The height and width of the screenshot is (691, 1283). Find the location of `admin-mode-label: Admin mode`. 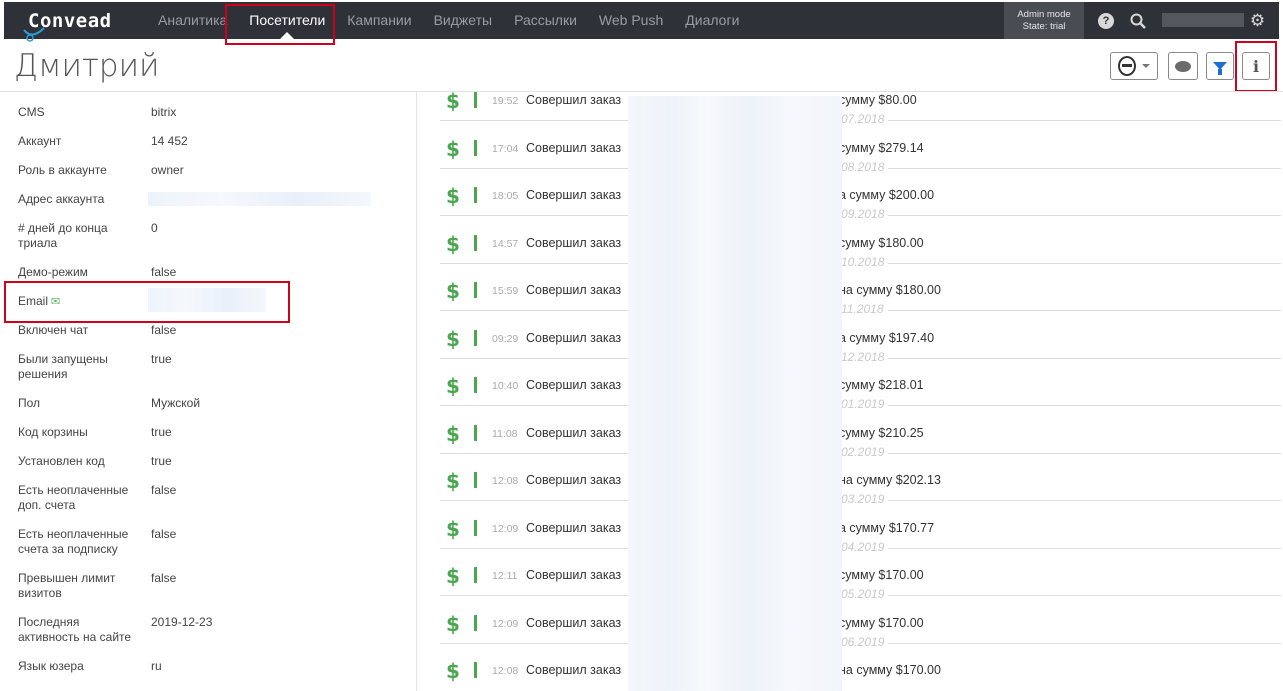

admin-mode-label: Admin mode is located at coordinates (1044, 14).